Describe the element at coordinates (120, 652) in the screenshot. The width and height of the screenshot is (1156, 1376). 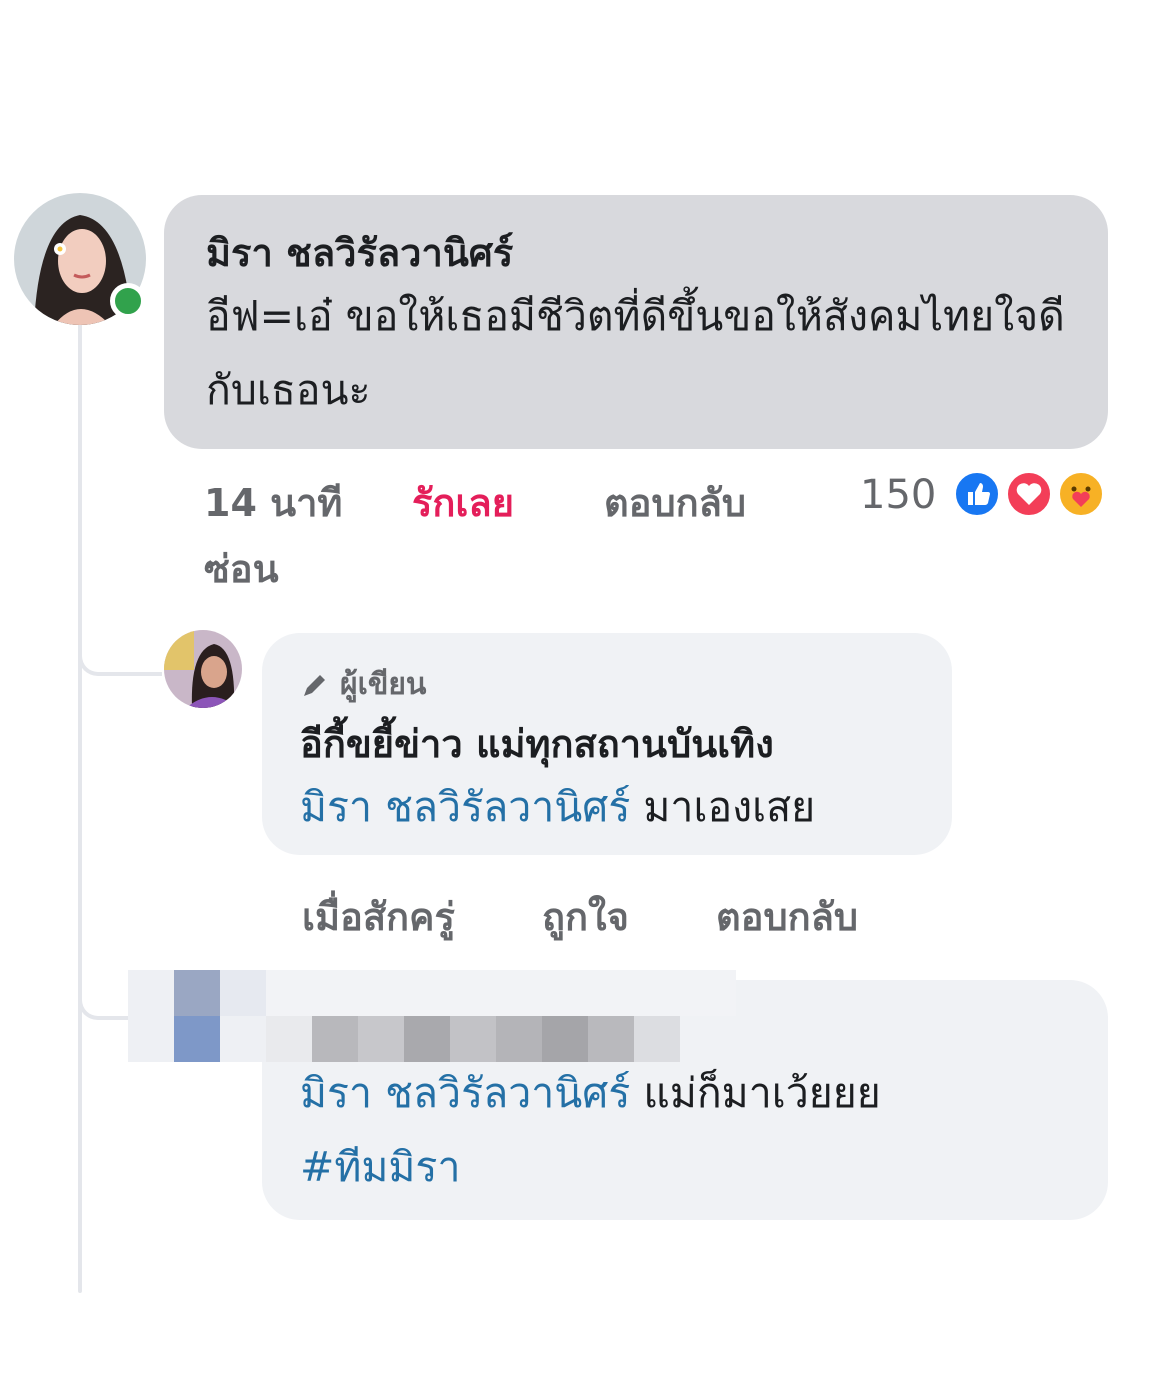
I see `thread-branch` at that location.